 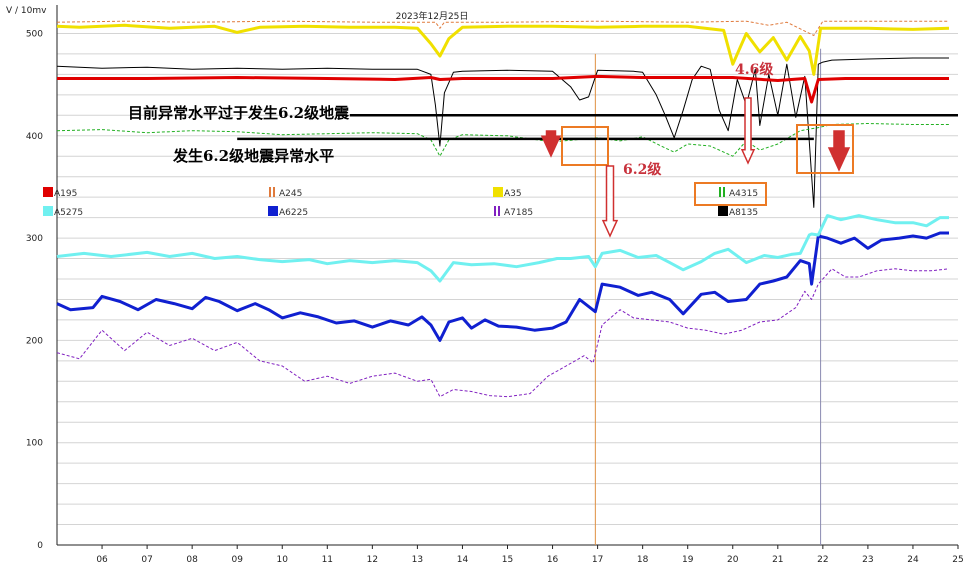 What do you see at coordinates (293, 213) in the screenshot?
I see `legend-label-a6225: A6225` at bounding box center [293, 213].